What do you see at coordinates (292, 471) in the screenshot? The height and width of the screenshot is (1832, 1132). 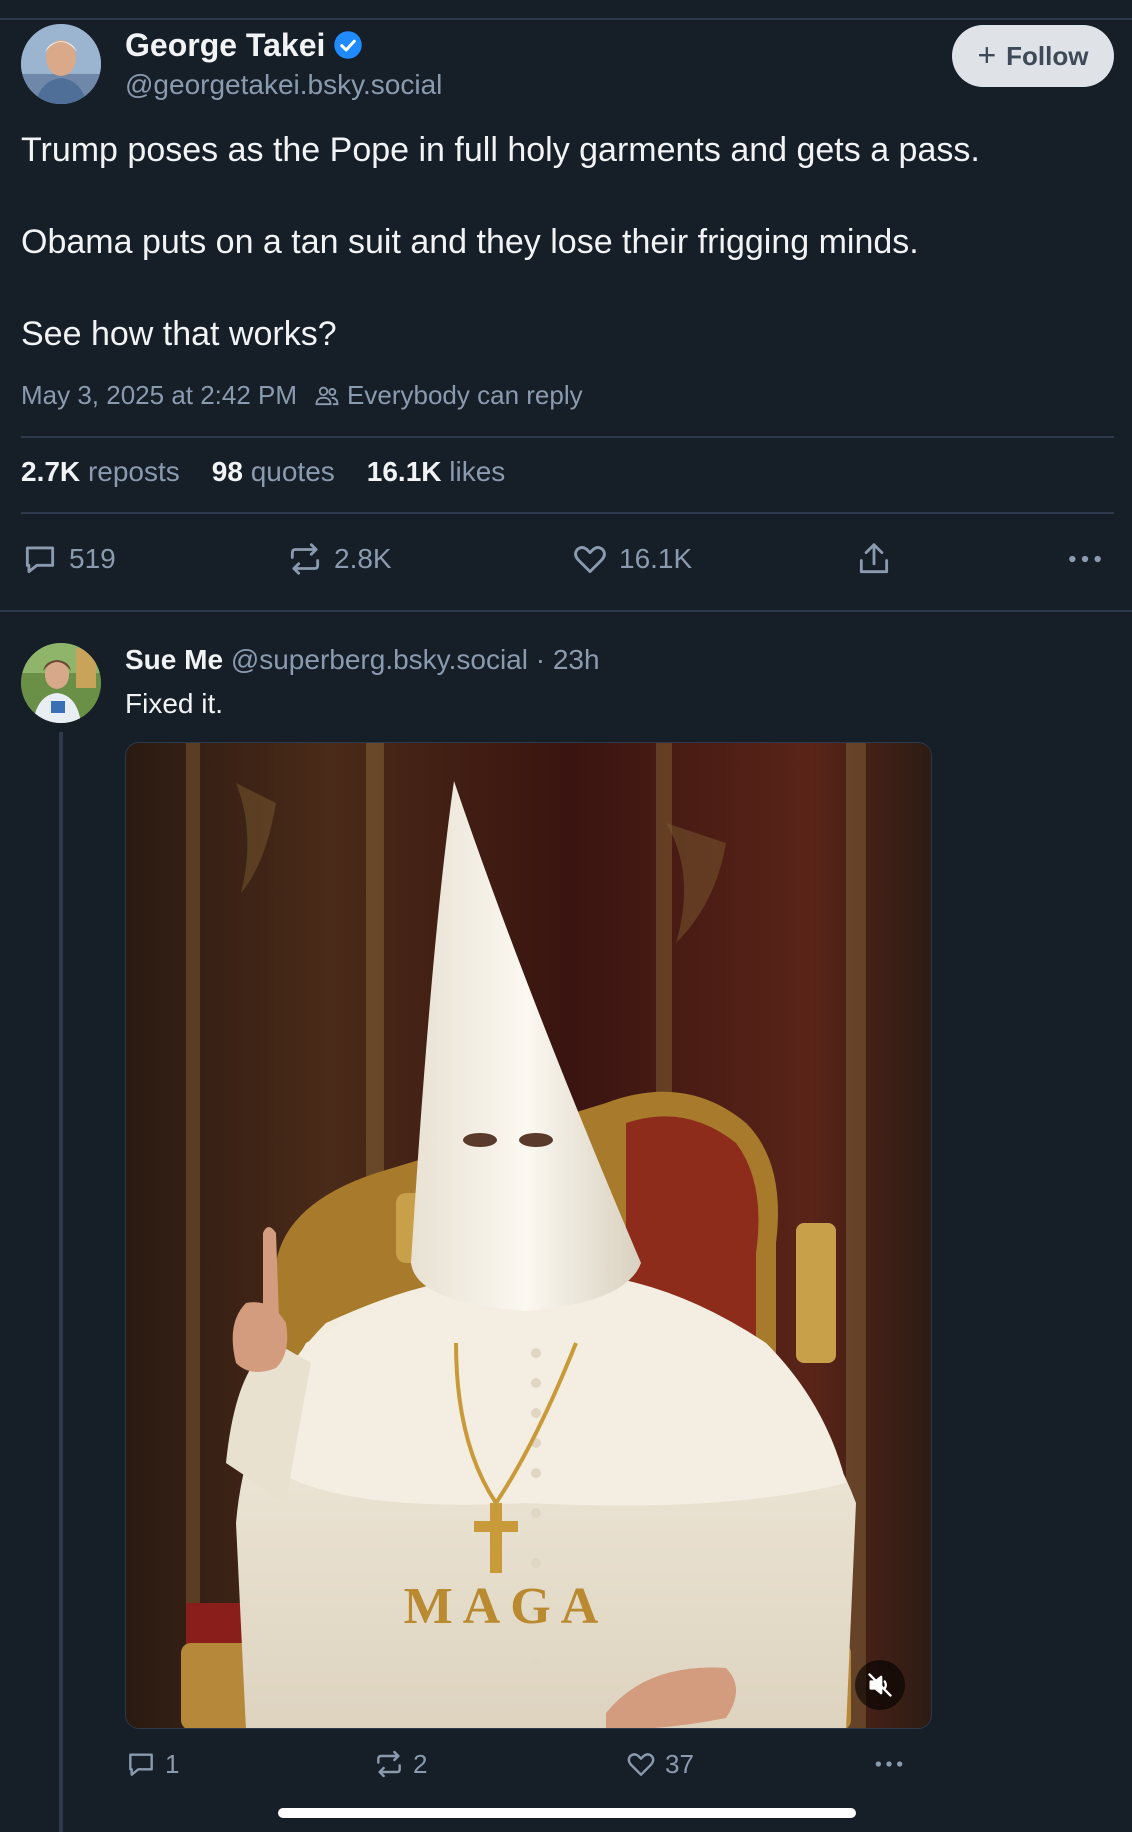 I see `quotes-label: quotes` at bounding box center [292, 471].